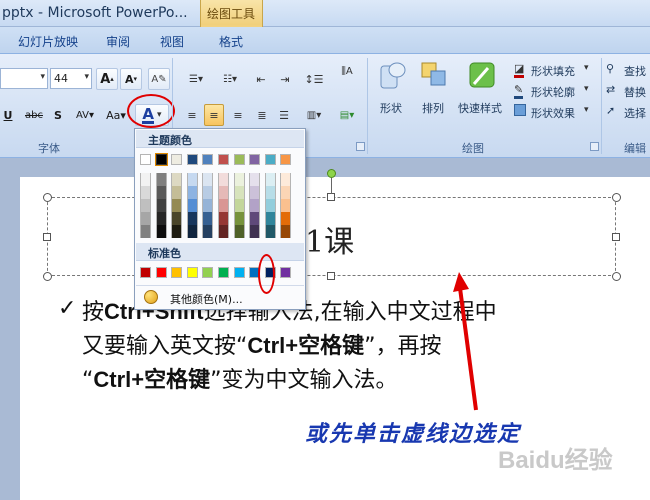  What do you see at coordinates (238, 115) in the screenshot?
I see `align-right-button: ≡` at bounding box center [238, 115].